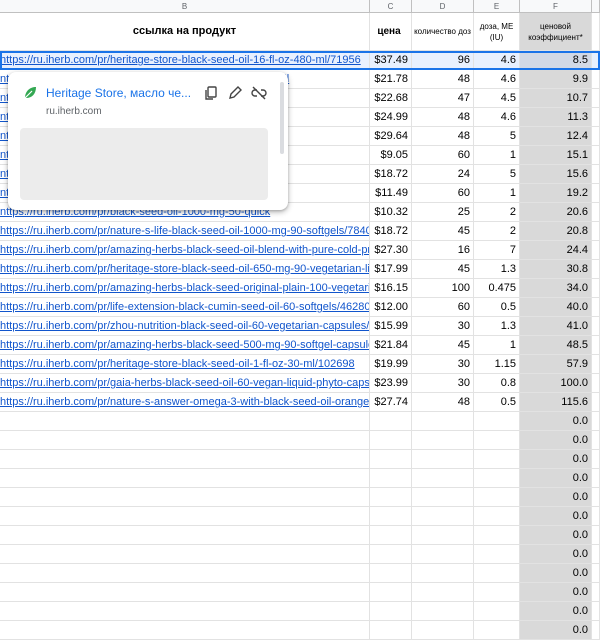  What do you see at coordinates (497, 269) in the screenshot?
I see `dose-cell: 1.3` at bounding box center [497, 269].